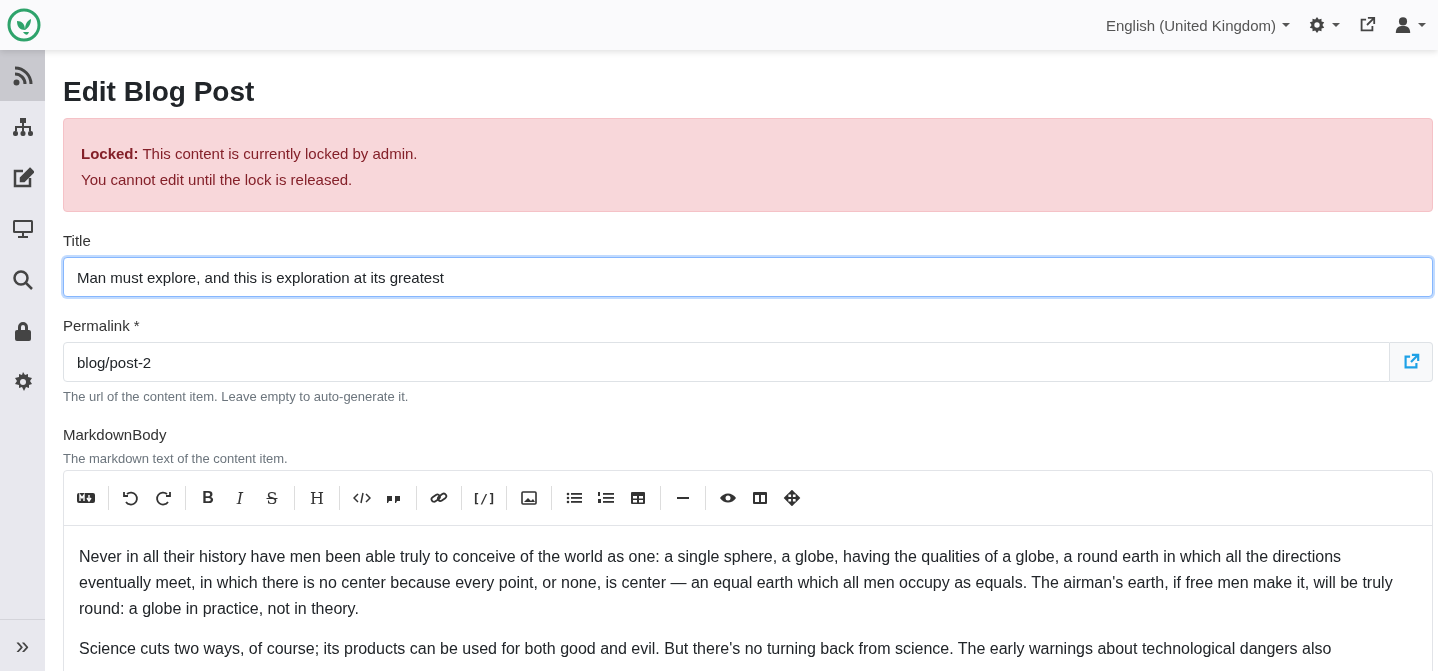 This screenshot has width=1438, height=671. What do you see at coordinates (748, 277) in the screenshot?
I see `title-input: Man must explore, and this is exploration at its greatest` at bounding box center [748, 277].